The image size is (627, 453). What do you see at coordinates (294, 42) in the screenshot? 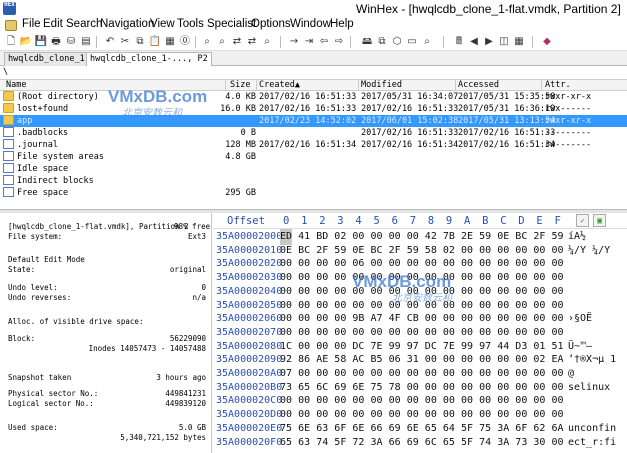
I see `goto-offset-icon: →` at bounding box center [294, 42].